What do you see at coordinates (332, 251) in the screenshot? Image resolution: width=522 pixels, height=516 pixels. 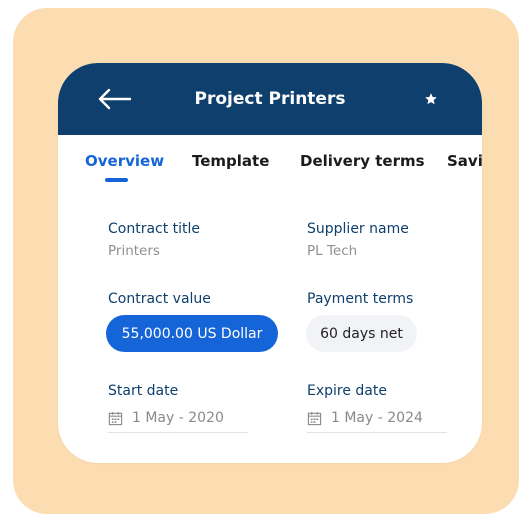 I see `supplier-name-value: PL Tech` at bounding box center [332, 251].